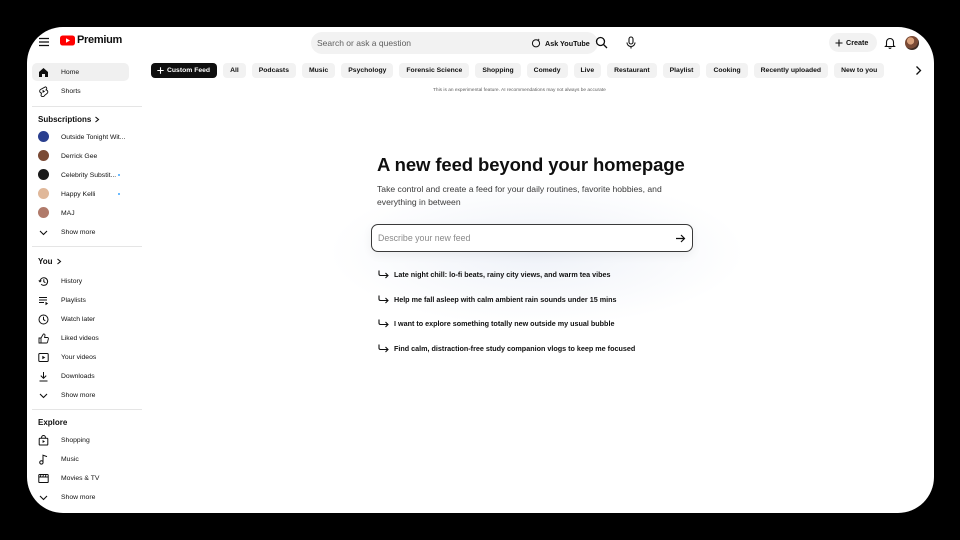 The image size is (960, 540). Describe the element at coordinates (43, 377) in the screenshot. I see `download-icon` at that location.